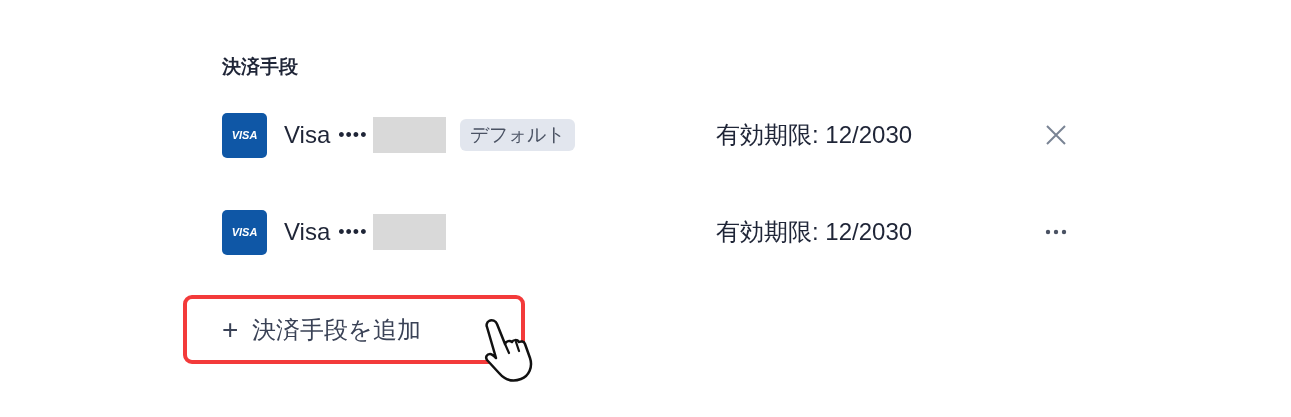  I want to click on add-payment-button: + 決済手段を追加, so click(354, 329).